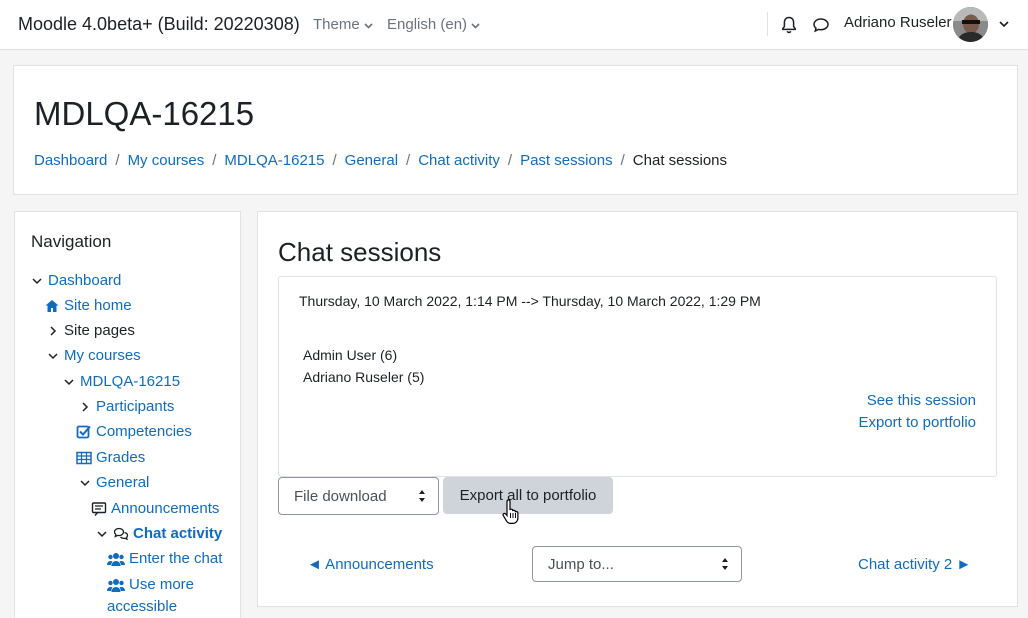 Image resolution: width=1028 pixels, height=618 pixels. I want to click on nav-item-label: Participants, so click(135, 406).